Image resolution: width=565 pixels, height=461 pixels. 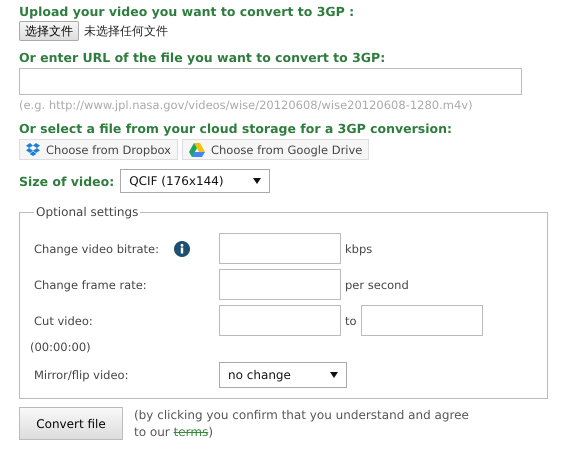 I want to click on terms-link: terms, so click(x=191, y=432).